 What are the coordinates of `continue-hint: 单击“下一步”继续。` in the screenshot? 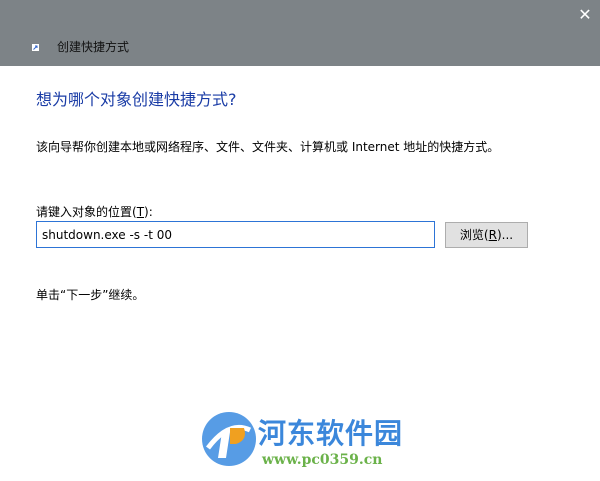 It's located at (90, 295).